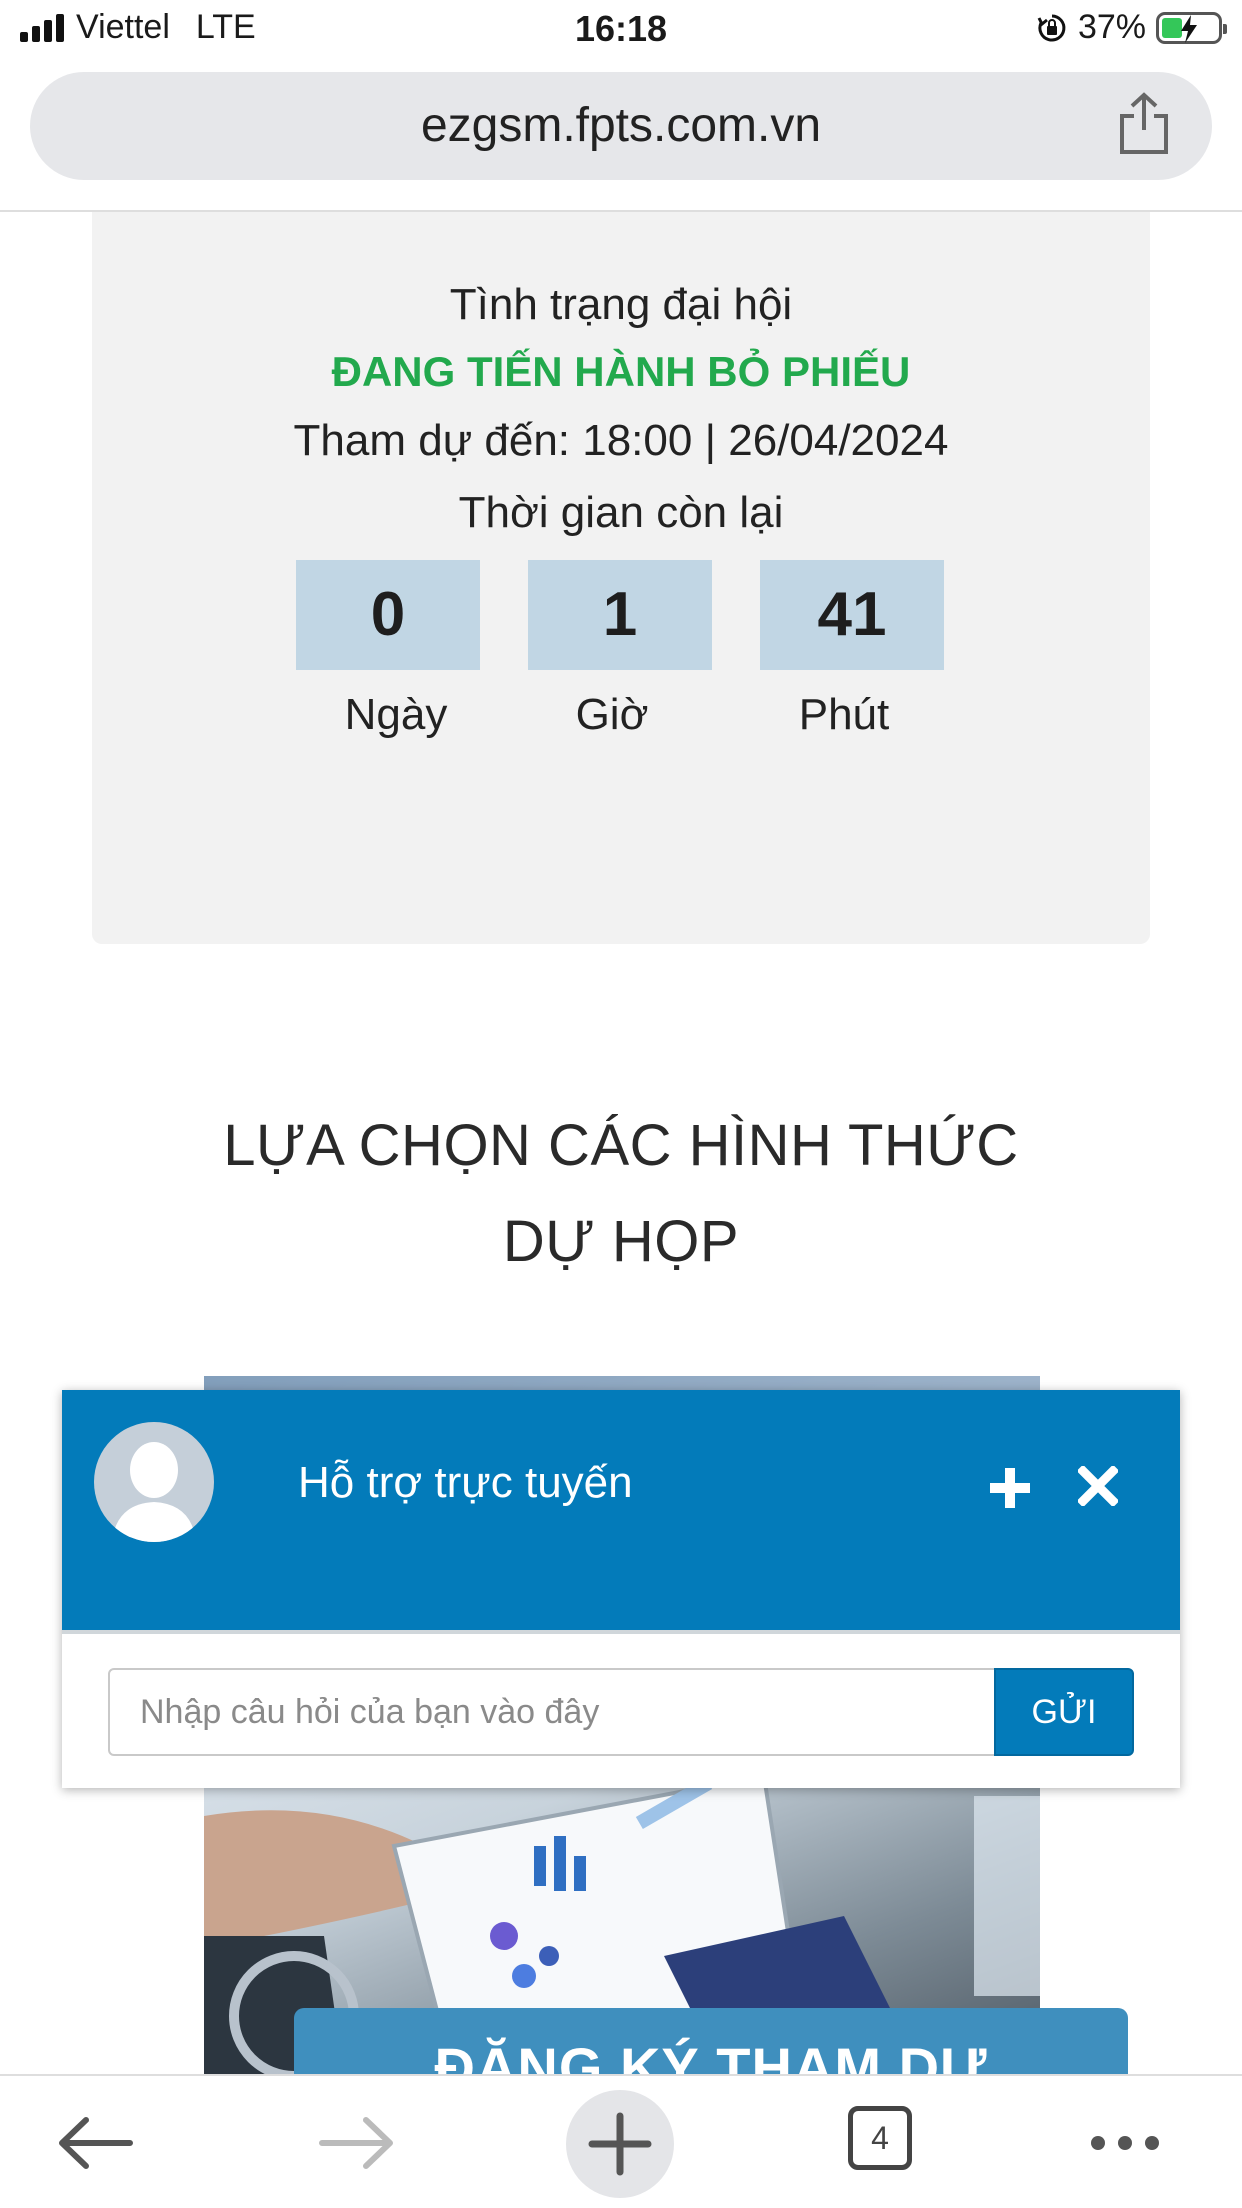  Describe the element at coordinates (1010, 1488) in the screenshot. I see `expand-plus-icon` at that location.